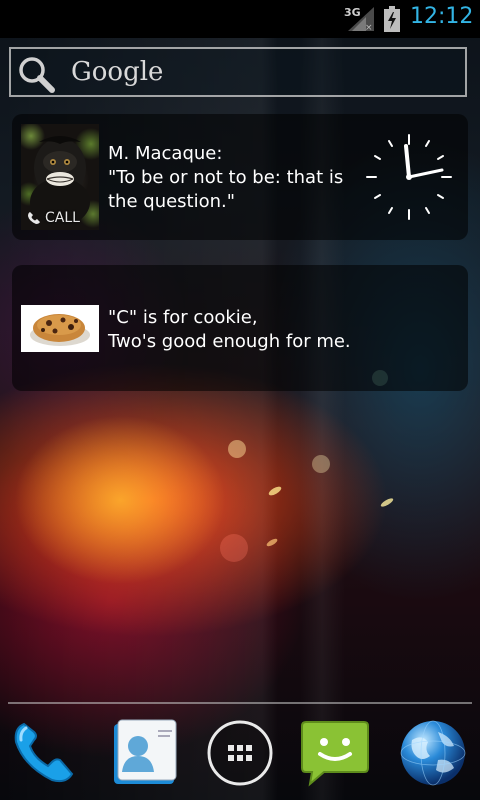  What do you see at coordinates (34, 218) in the screenshot?
I see `phone-handset-icon` at bounding box center [34, 218].